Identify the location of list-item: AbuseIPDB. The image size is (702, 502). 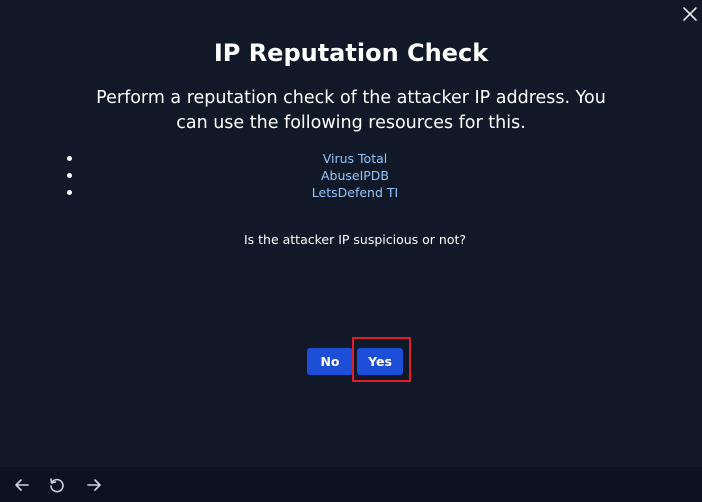
(355, 175).